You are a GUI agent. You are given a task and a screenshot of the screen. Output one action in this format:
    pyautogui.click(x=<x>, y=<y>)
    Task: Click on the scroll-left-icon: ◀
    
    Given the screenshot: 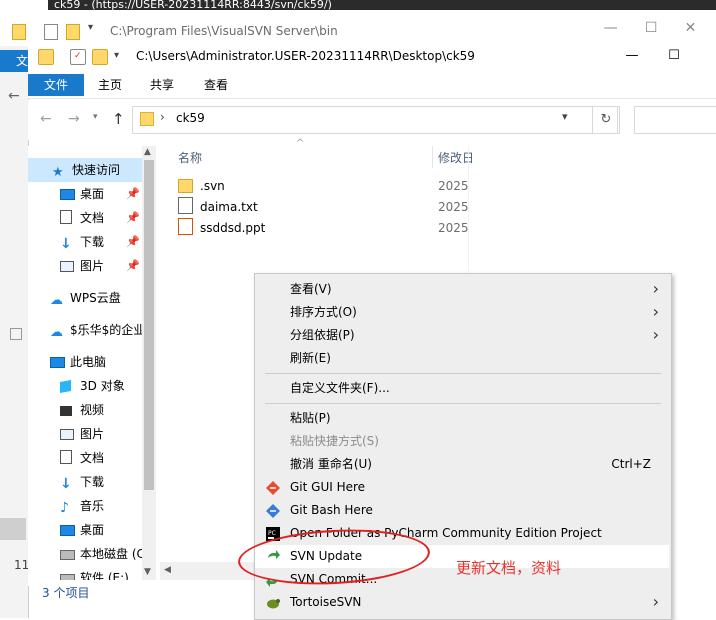 What is the action you would take?
    pyautogui.click(x=167, y=570)
    